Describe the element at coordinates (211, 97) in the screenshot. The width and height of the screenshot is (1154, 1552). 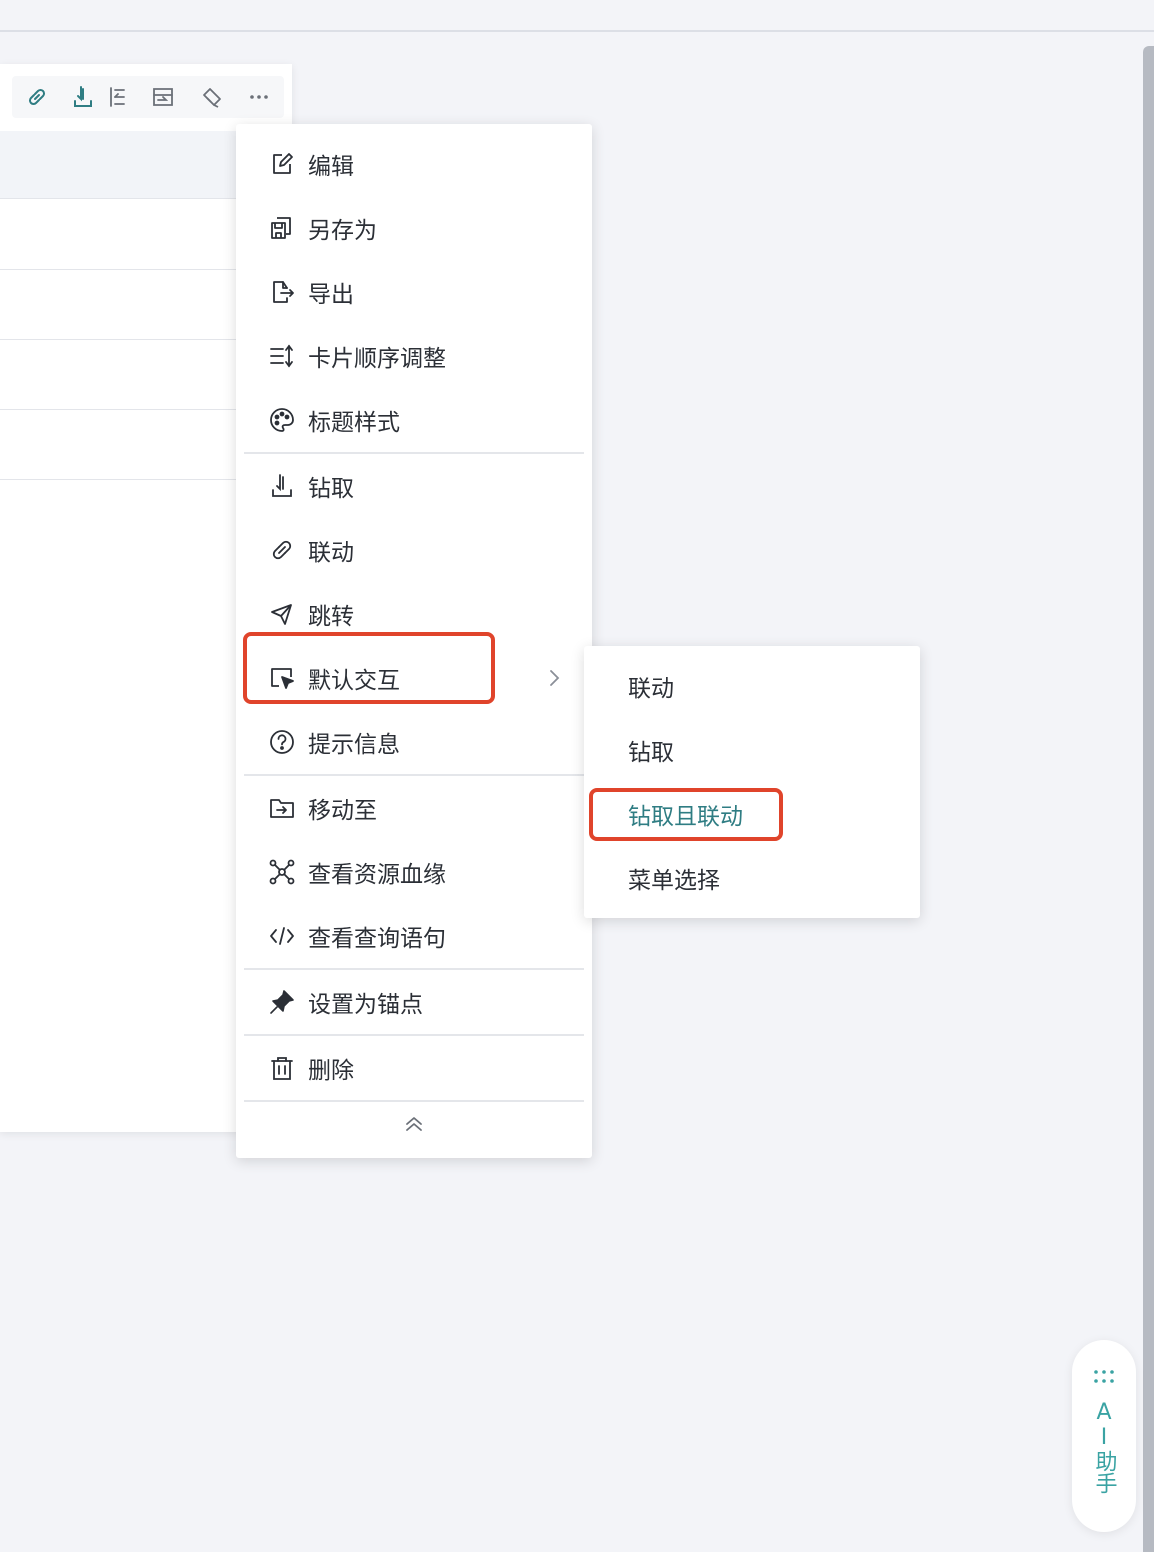
I see `brush-icon` at that location.